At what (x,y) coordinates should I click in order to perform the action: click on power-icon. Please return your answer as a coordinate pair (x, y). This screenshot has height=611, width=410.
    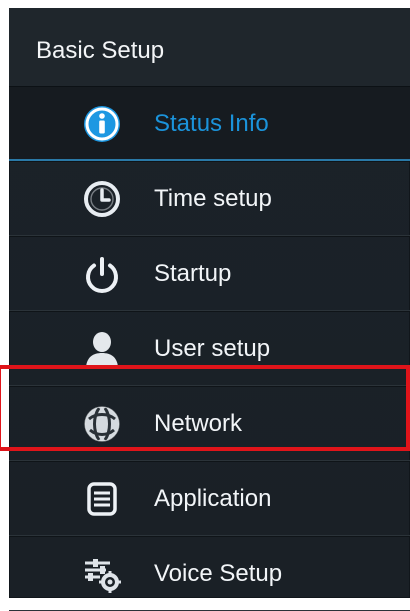
    Looking at the image, I should click on (102, 274).